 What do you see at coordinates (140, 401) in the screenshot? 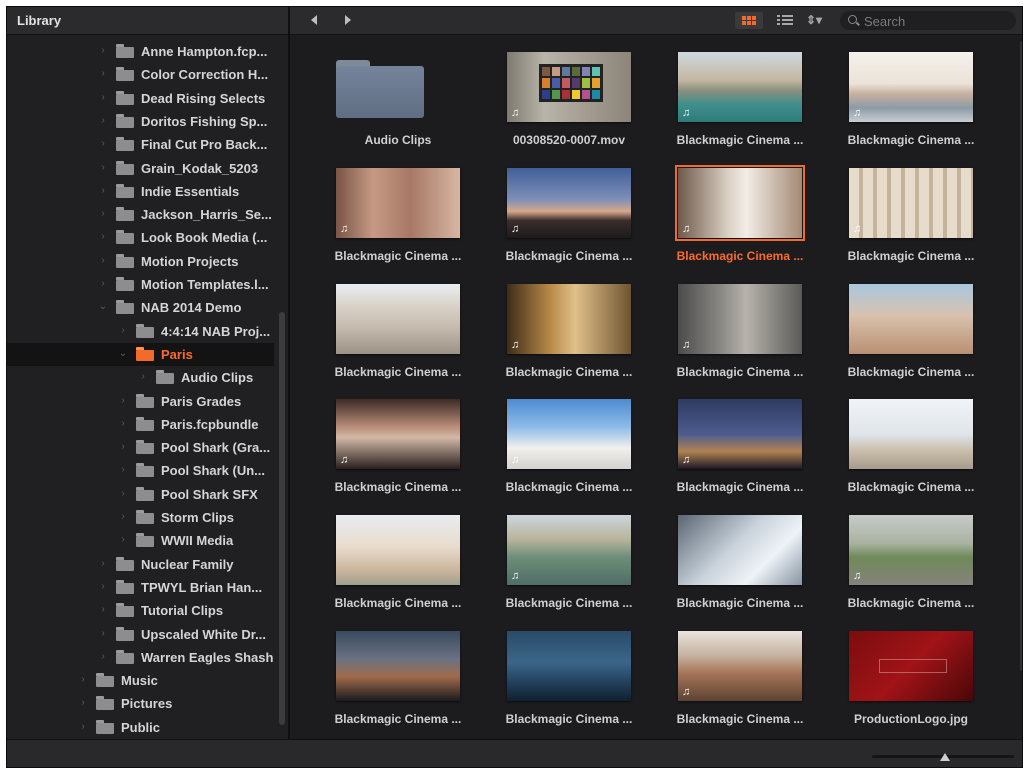
I see `sidebar-item: › Paris Grades` at bounding box center [140, 401].